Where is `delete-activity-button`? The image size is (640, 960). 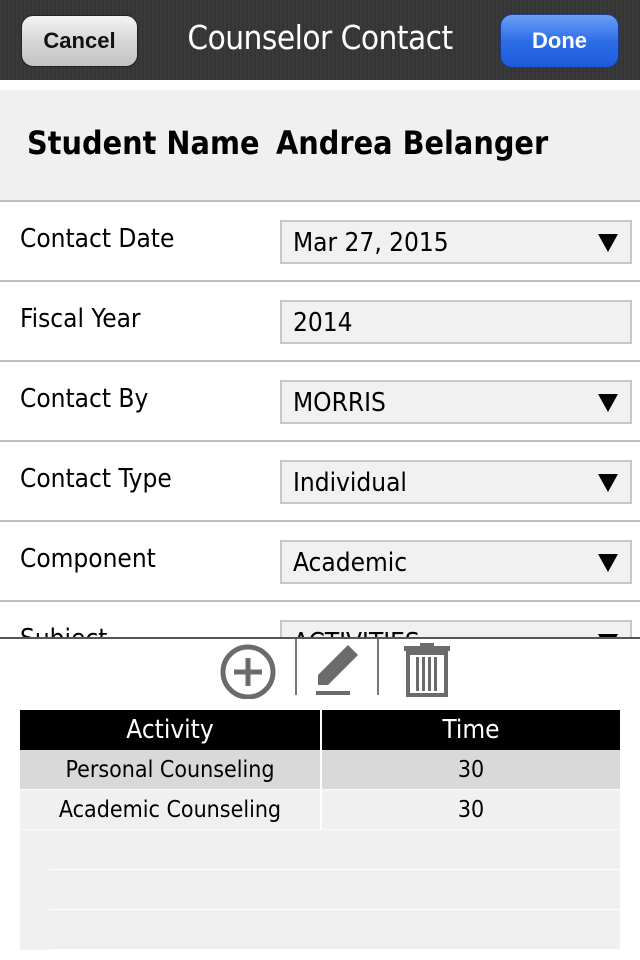
delete-activity-button is located at coordinates (427, 670).